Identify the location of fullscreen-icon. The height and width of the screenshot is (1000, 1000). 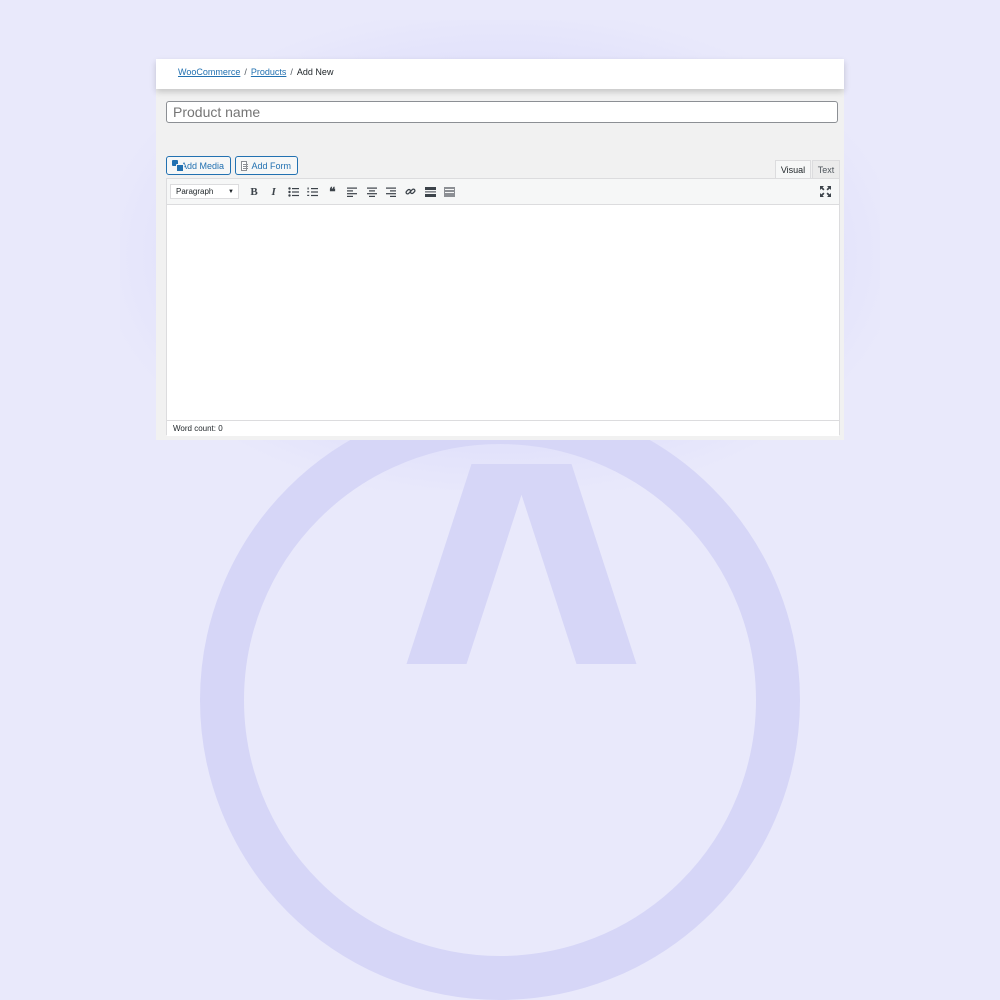
(825, 191).